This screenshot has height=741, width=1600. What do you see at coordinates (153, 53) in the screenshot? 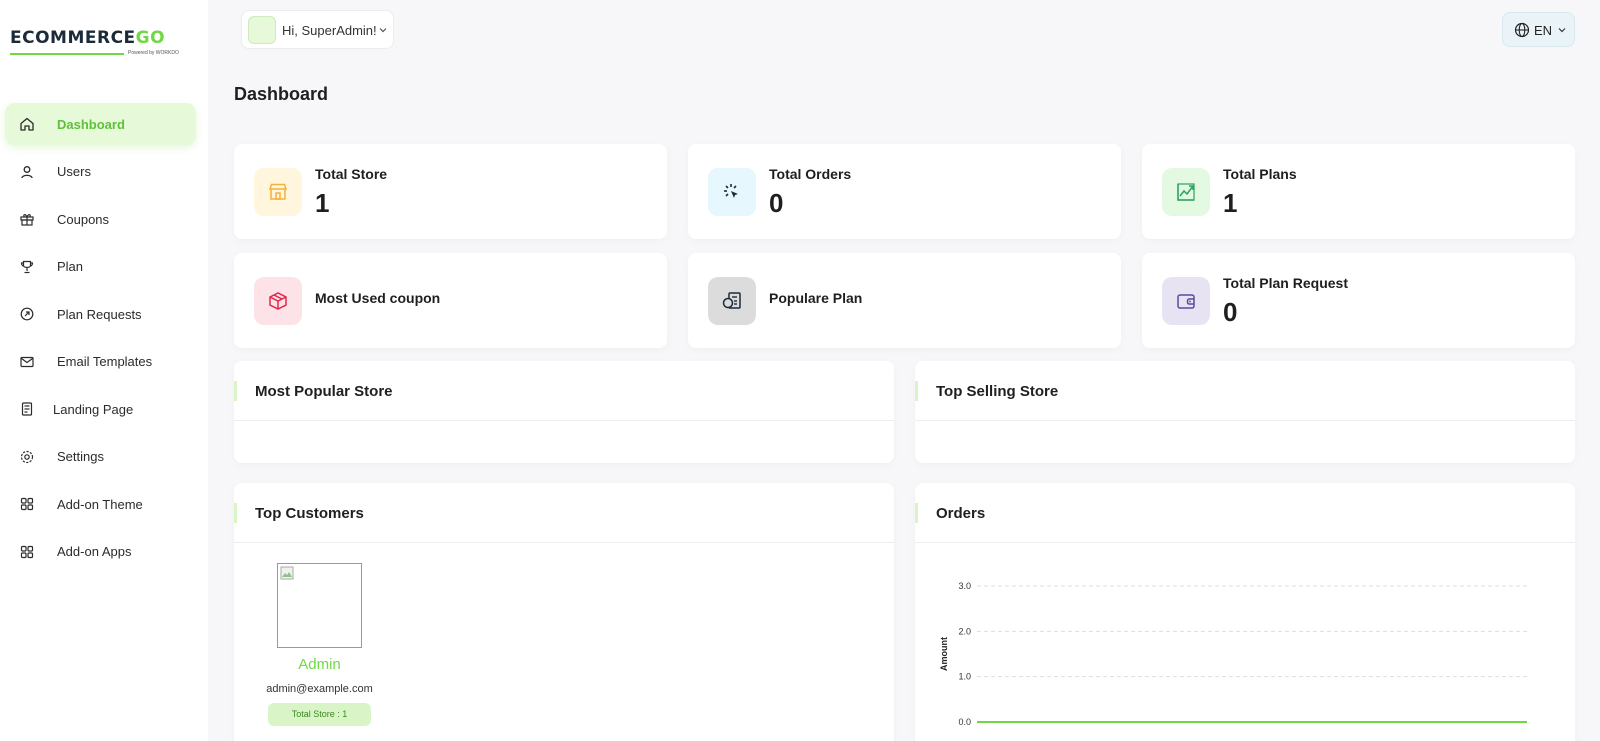
I see `logo-subtitle: Powered by WORKDO` at bounding box center [153, 53].